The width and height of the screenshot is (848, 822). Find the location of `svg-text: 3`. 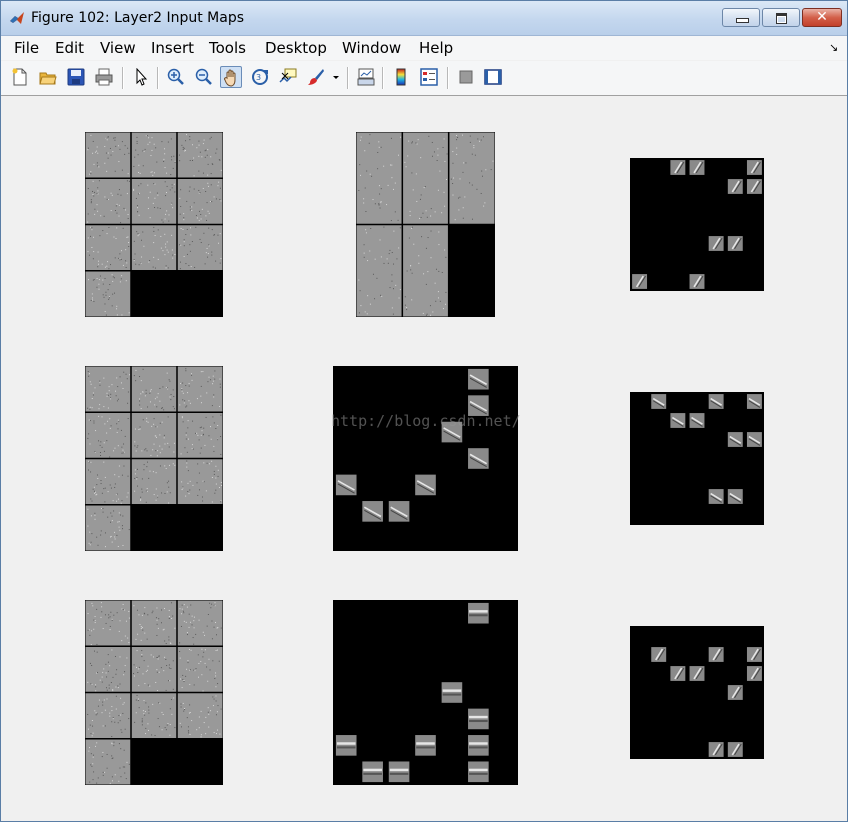

svg-text: 3 is located at coordinates (258, 77).